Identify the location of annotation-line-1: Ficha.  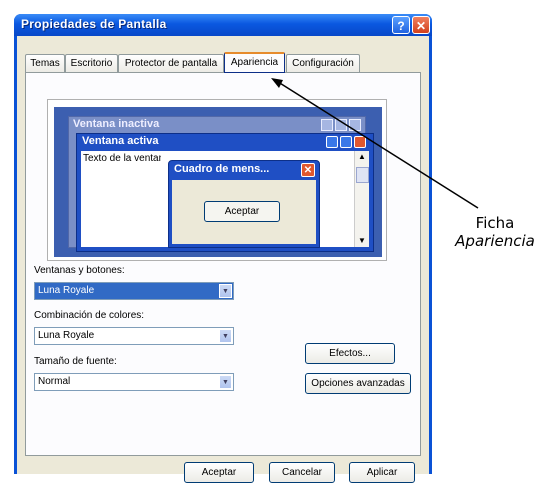
(495, 223).